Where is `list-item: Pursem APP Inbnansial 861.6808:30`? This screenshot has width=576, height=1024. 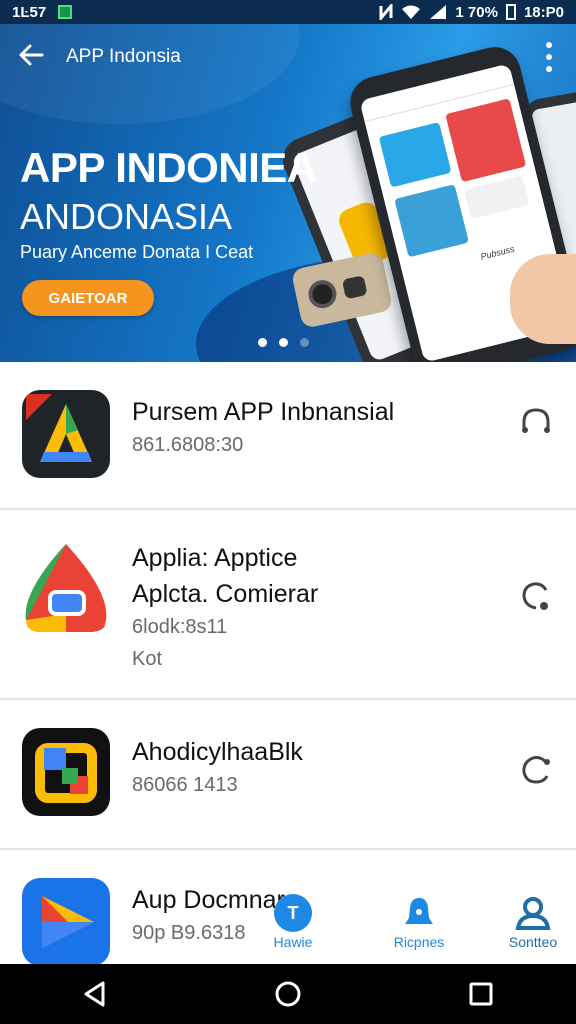 list-item: Pursem APP Inbnansial 861.6808:30 is located at coordinates (288, 436).